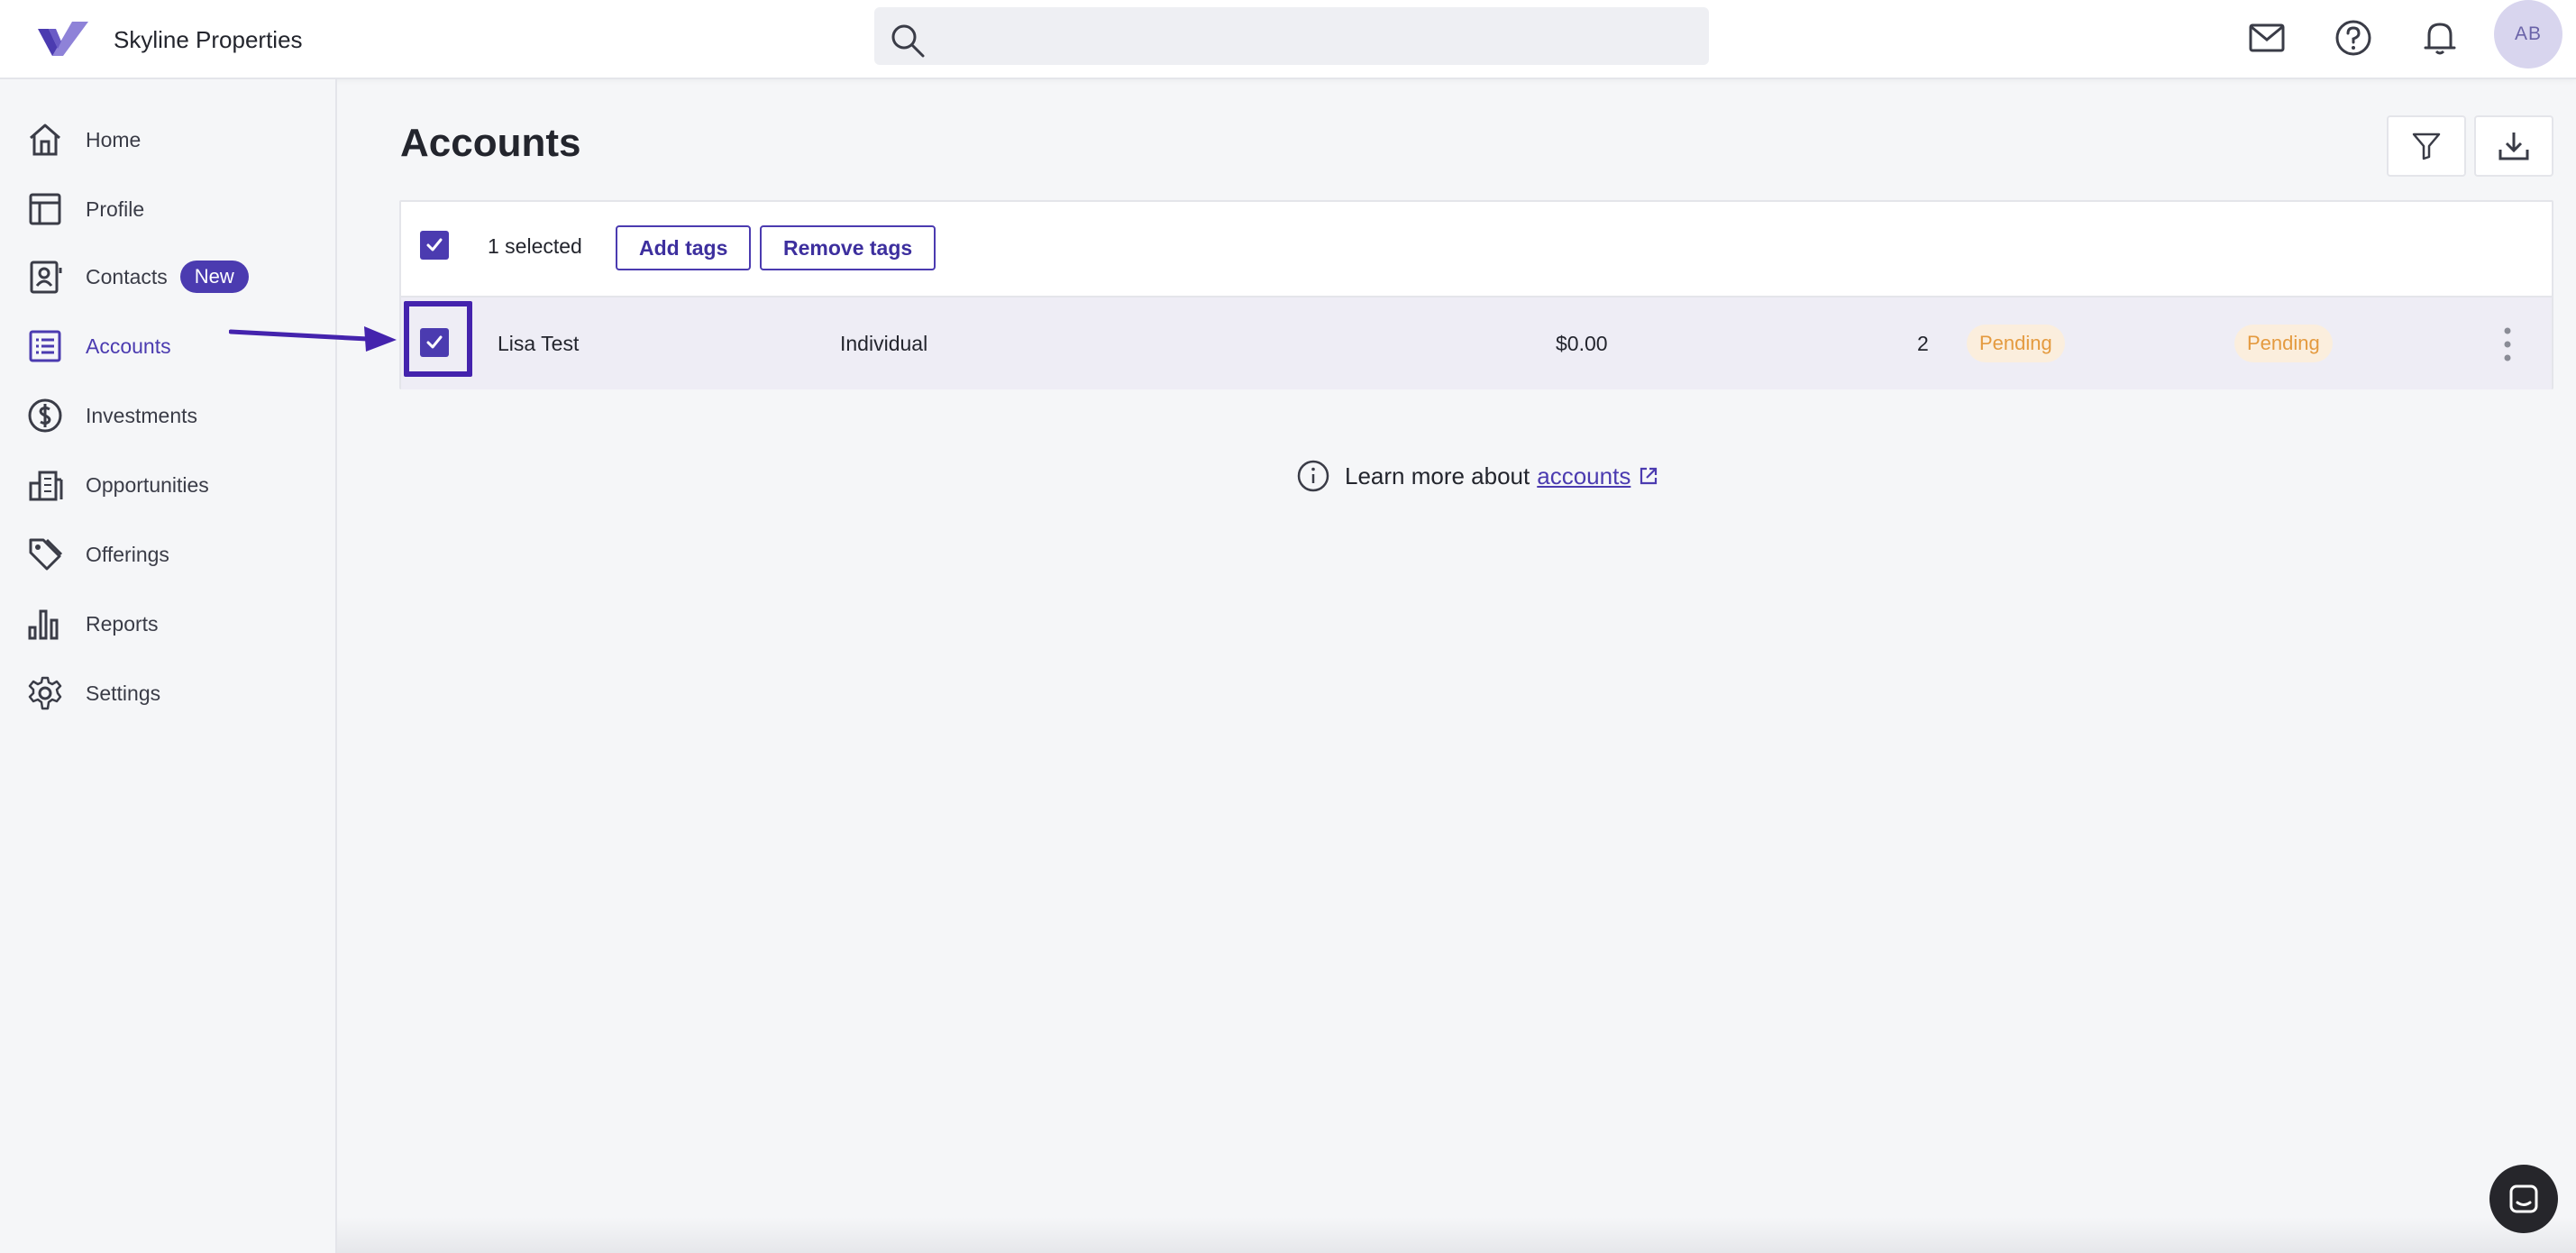 This screenshot has width=2576, height=1253. I want to click on sidebar-item-reports: Reports, so click(92, 624).